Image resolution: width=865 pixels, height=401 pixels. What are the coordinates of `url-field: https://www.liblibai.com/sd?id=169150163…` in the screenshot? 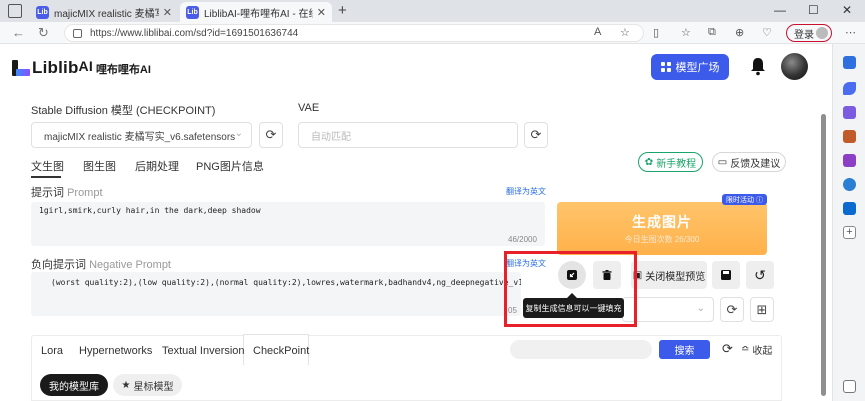 It's located at (354, 33).